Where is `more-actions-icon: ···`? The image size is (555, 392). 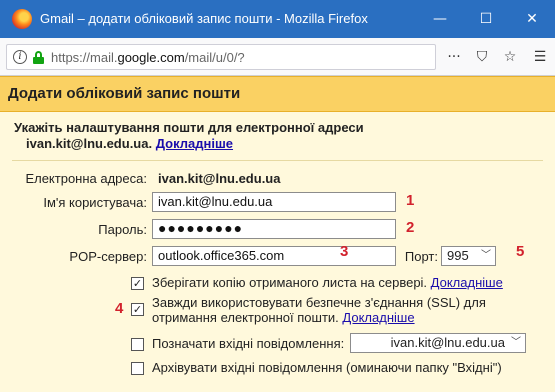
more-actions-icon: ··· is located at coordinates (454, 57).